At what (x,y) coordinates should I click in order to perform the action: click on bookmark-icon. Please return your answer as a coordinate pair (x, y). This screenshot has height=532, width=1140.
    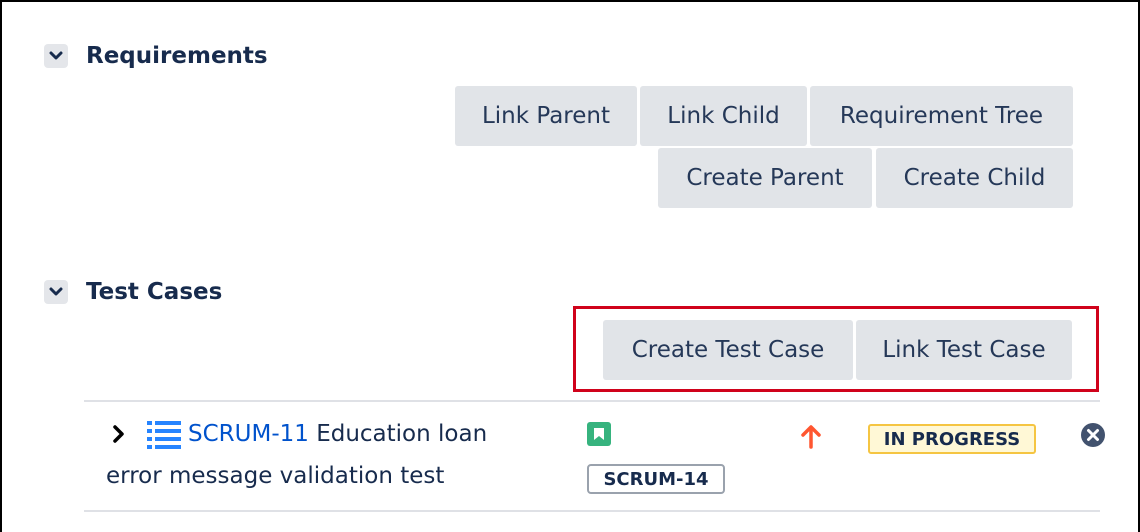
    Looking at the image, I should click on (599, 434).